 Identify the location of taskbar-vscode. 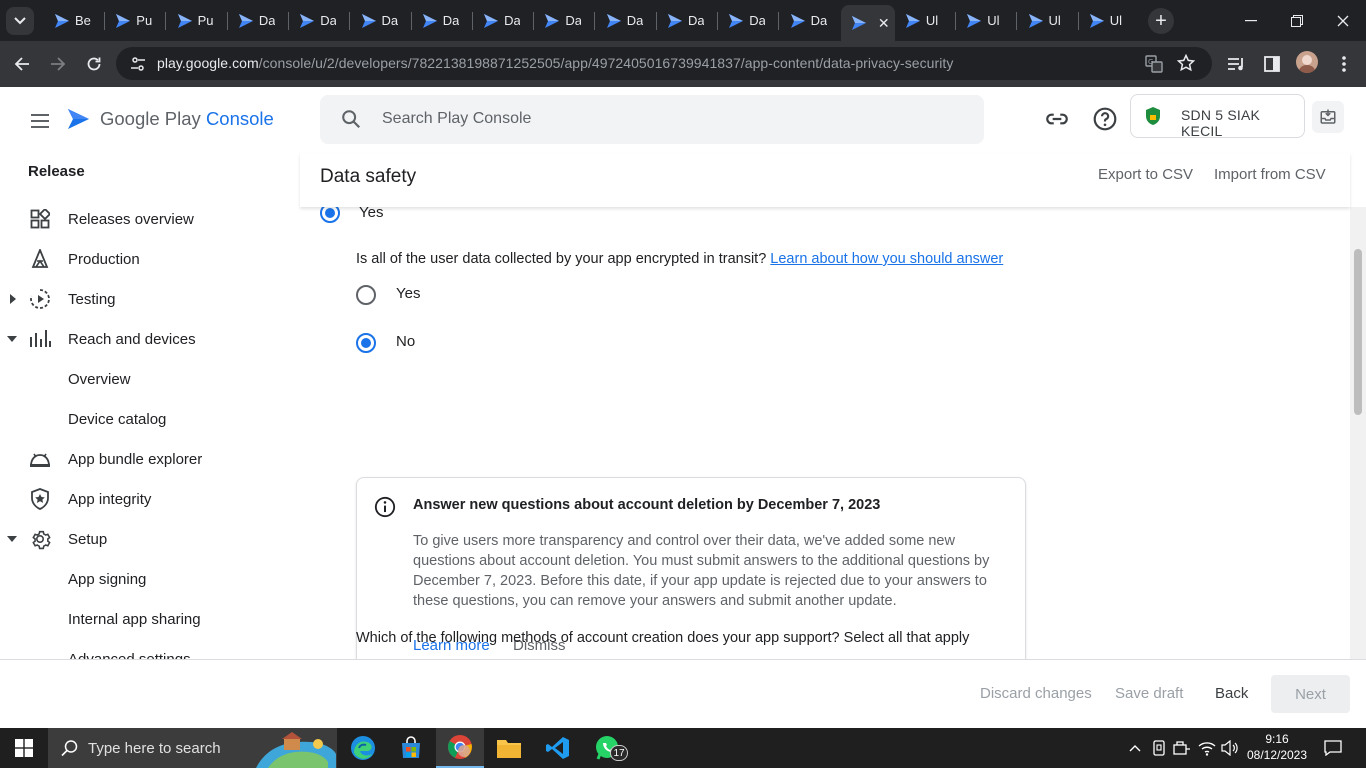
(558, 748).